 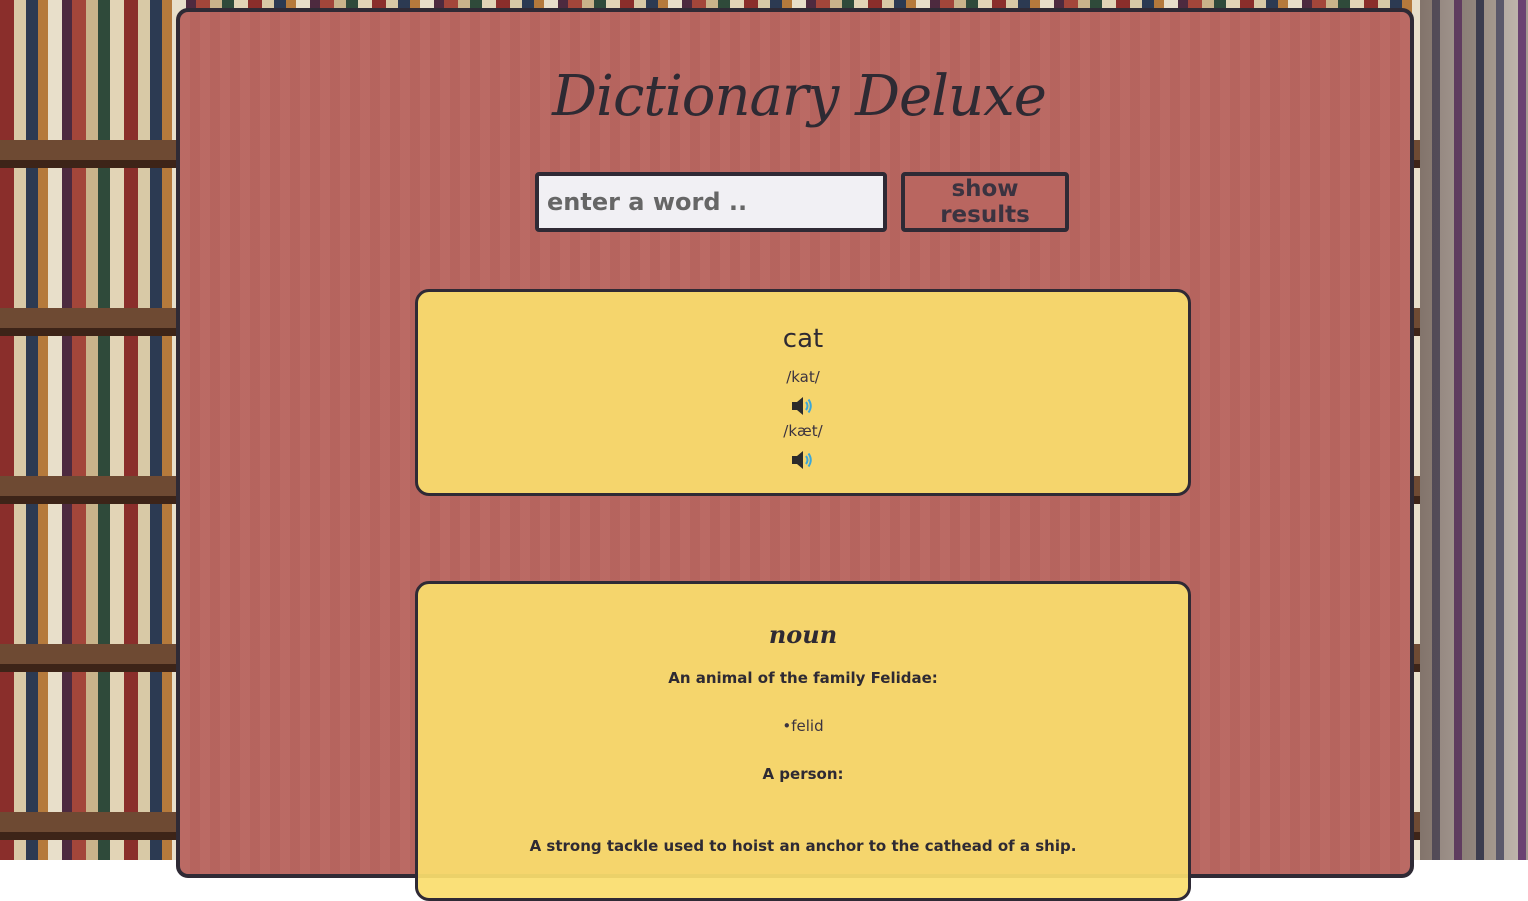 What do you see at coordinates (985, 202) in the screenshot?
I see `show-results-button: show results` at bounding box center [985, 202].